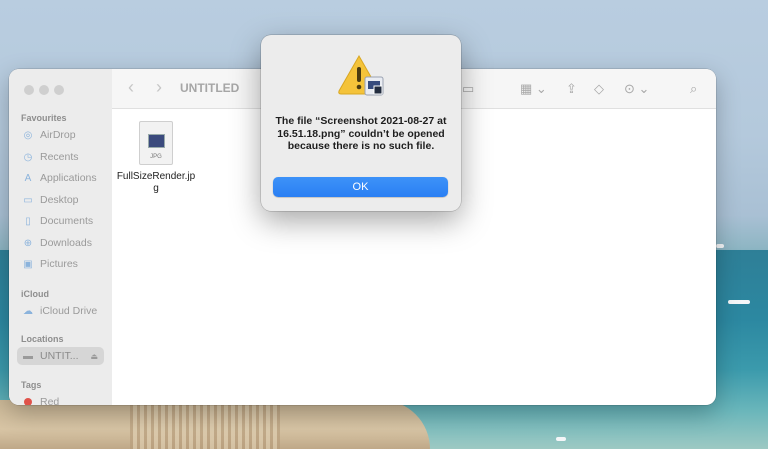 The width and height of the screenshot is (768, 449). What do you see at coordinates (95, 356) in the screenshot?
I see `eject-icon: ⏏` at bounding box center [95, 356].